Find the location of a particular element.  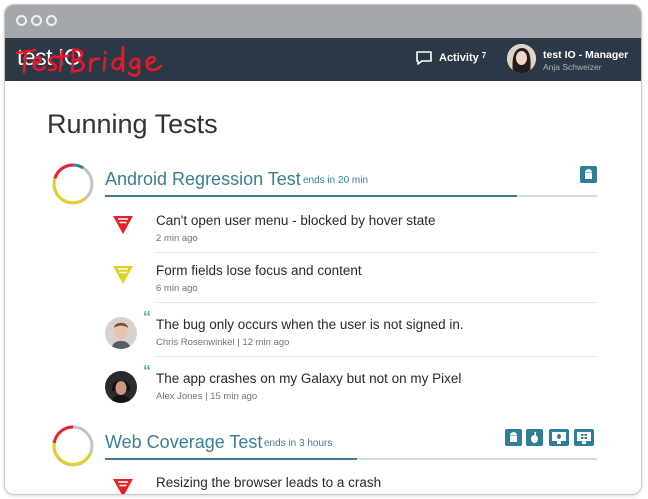

window-minimize-dot is located at coordinates (36, 20).